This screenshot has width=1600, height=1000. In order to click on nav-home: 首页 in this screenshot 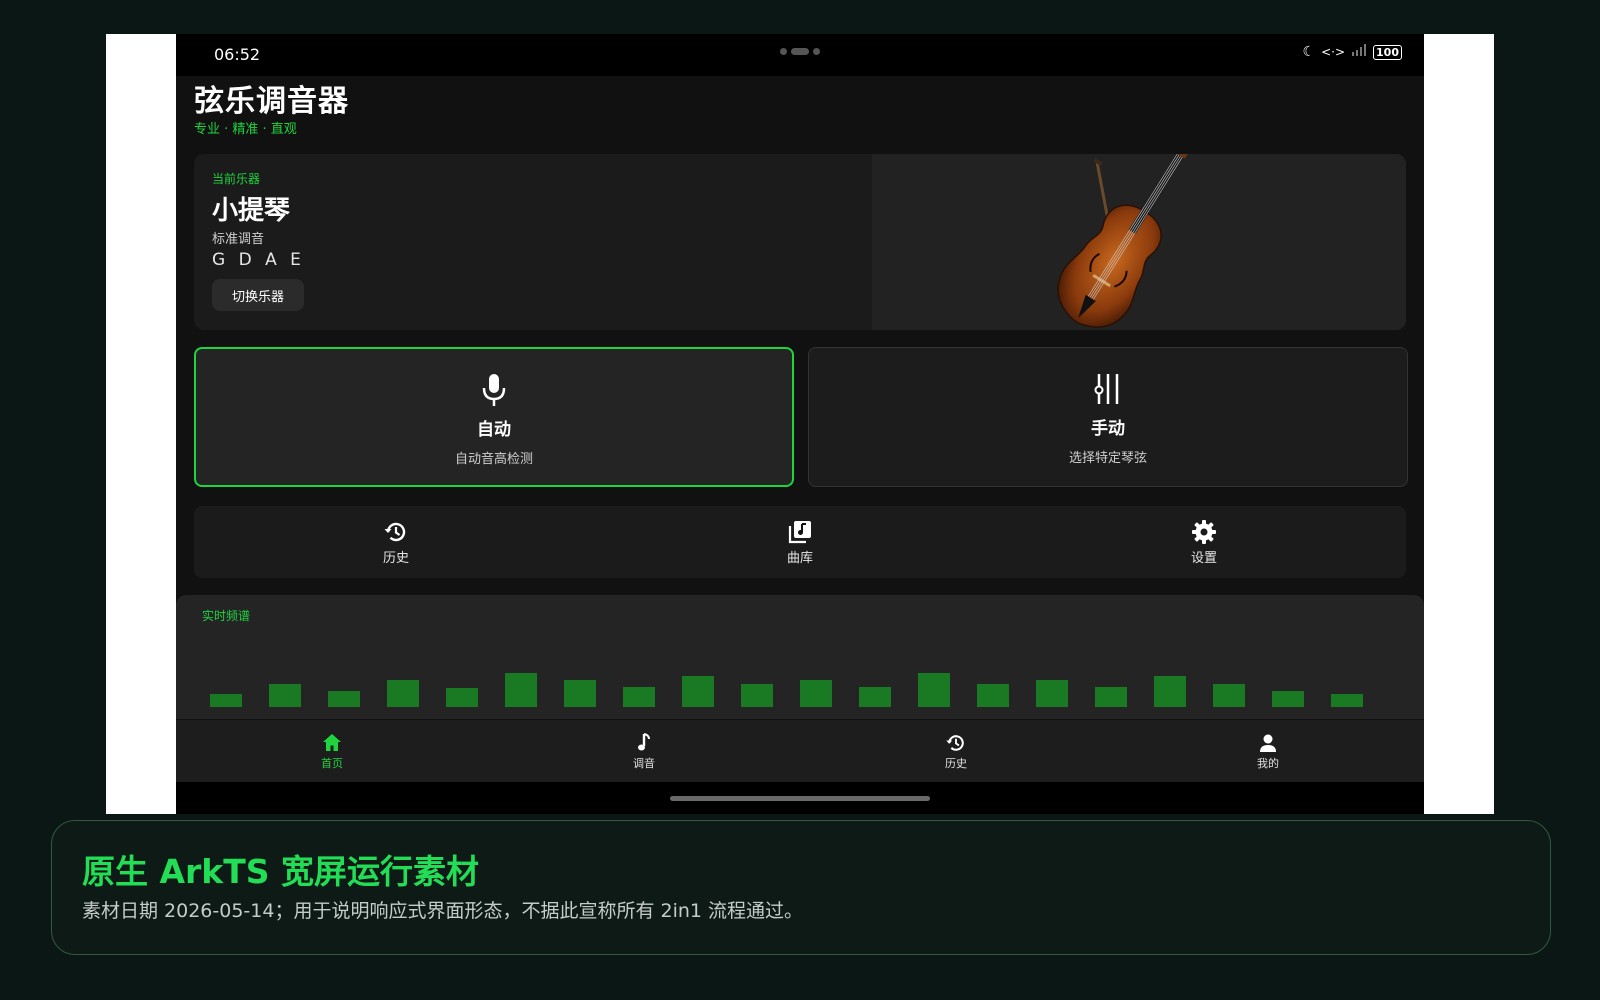, I will do `click(332, 751)`.